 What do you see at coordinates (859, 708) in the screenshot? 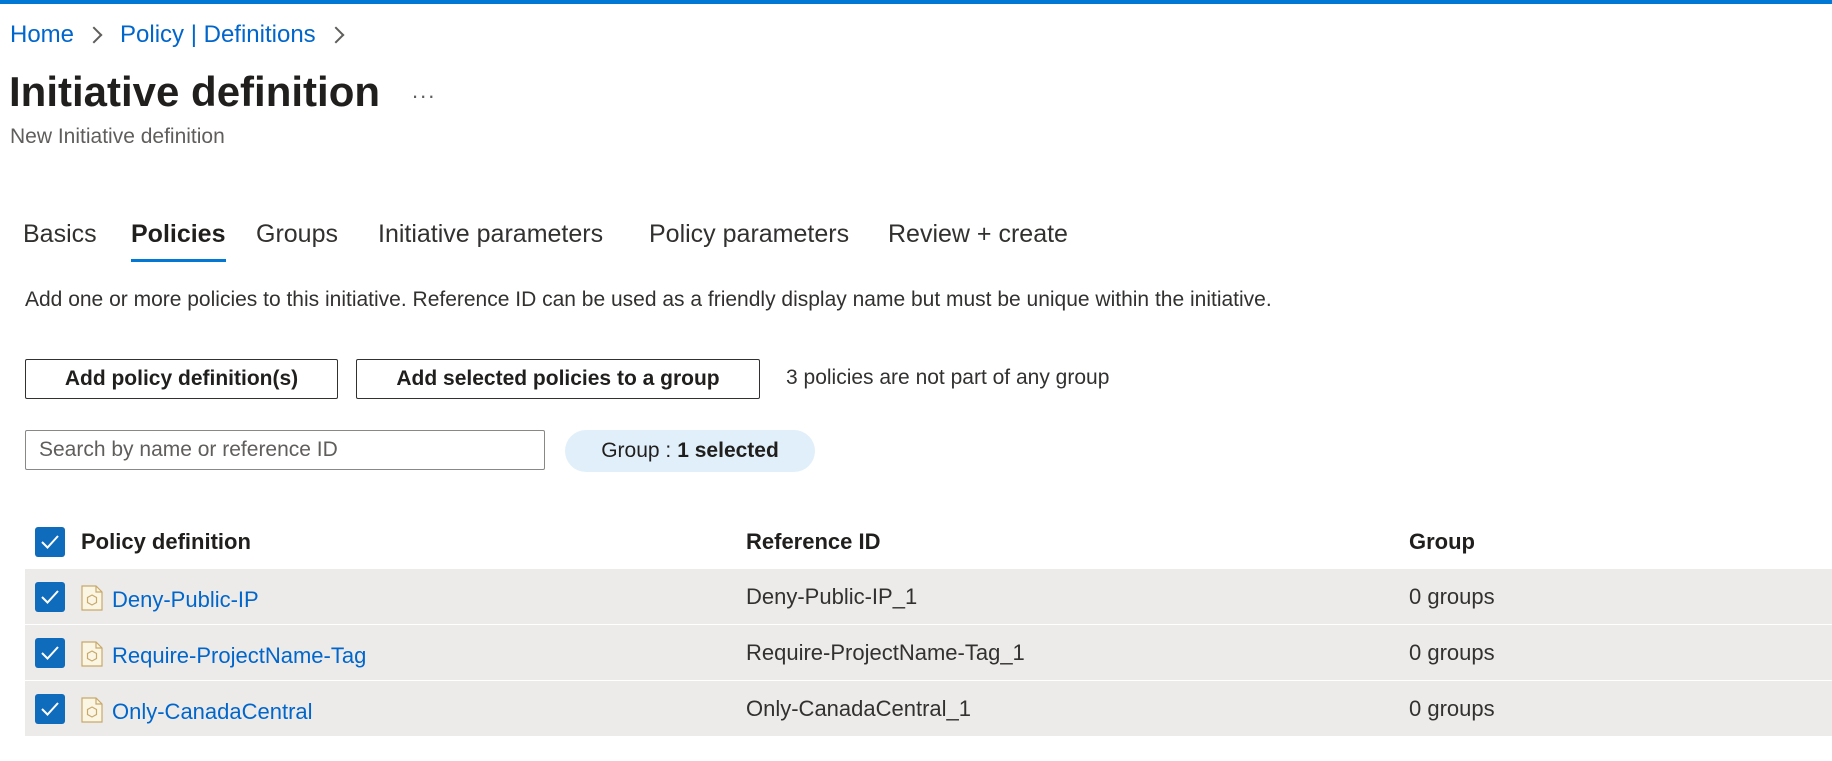
I see `reference-id-cell: Only-CanadaCentral_1` at bounding box center [859, 708].